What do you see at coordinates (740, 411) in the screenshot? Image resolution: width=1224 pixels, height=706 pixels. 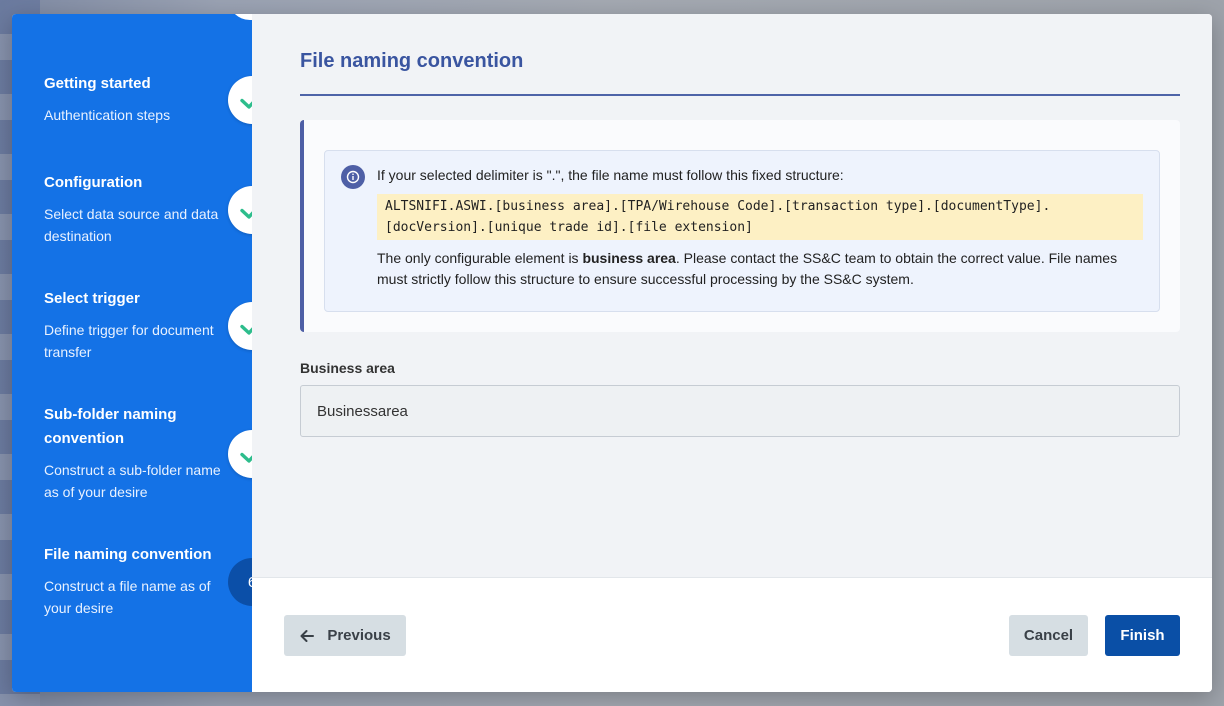 I see `business-area-input` at bounding box center [740, 411].